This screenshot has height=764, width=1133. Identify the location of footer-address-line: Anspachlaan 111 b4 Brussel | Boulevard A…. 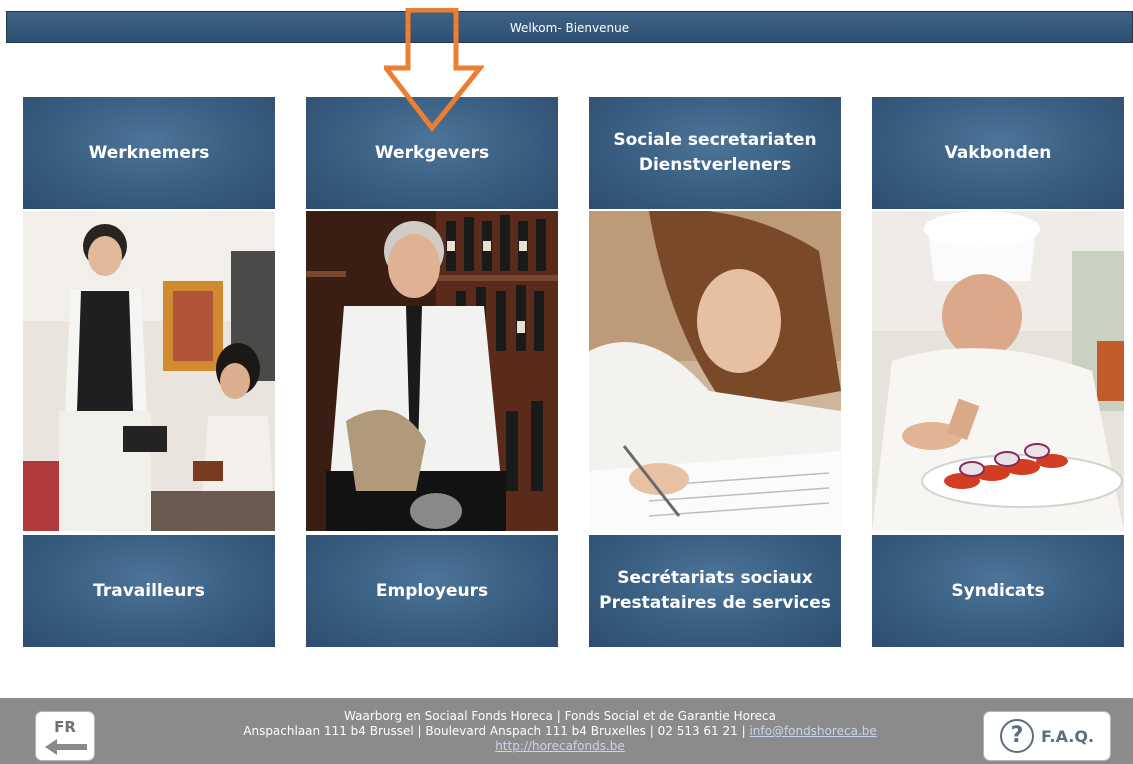
(560, 731).